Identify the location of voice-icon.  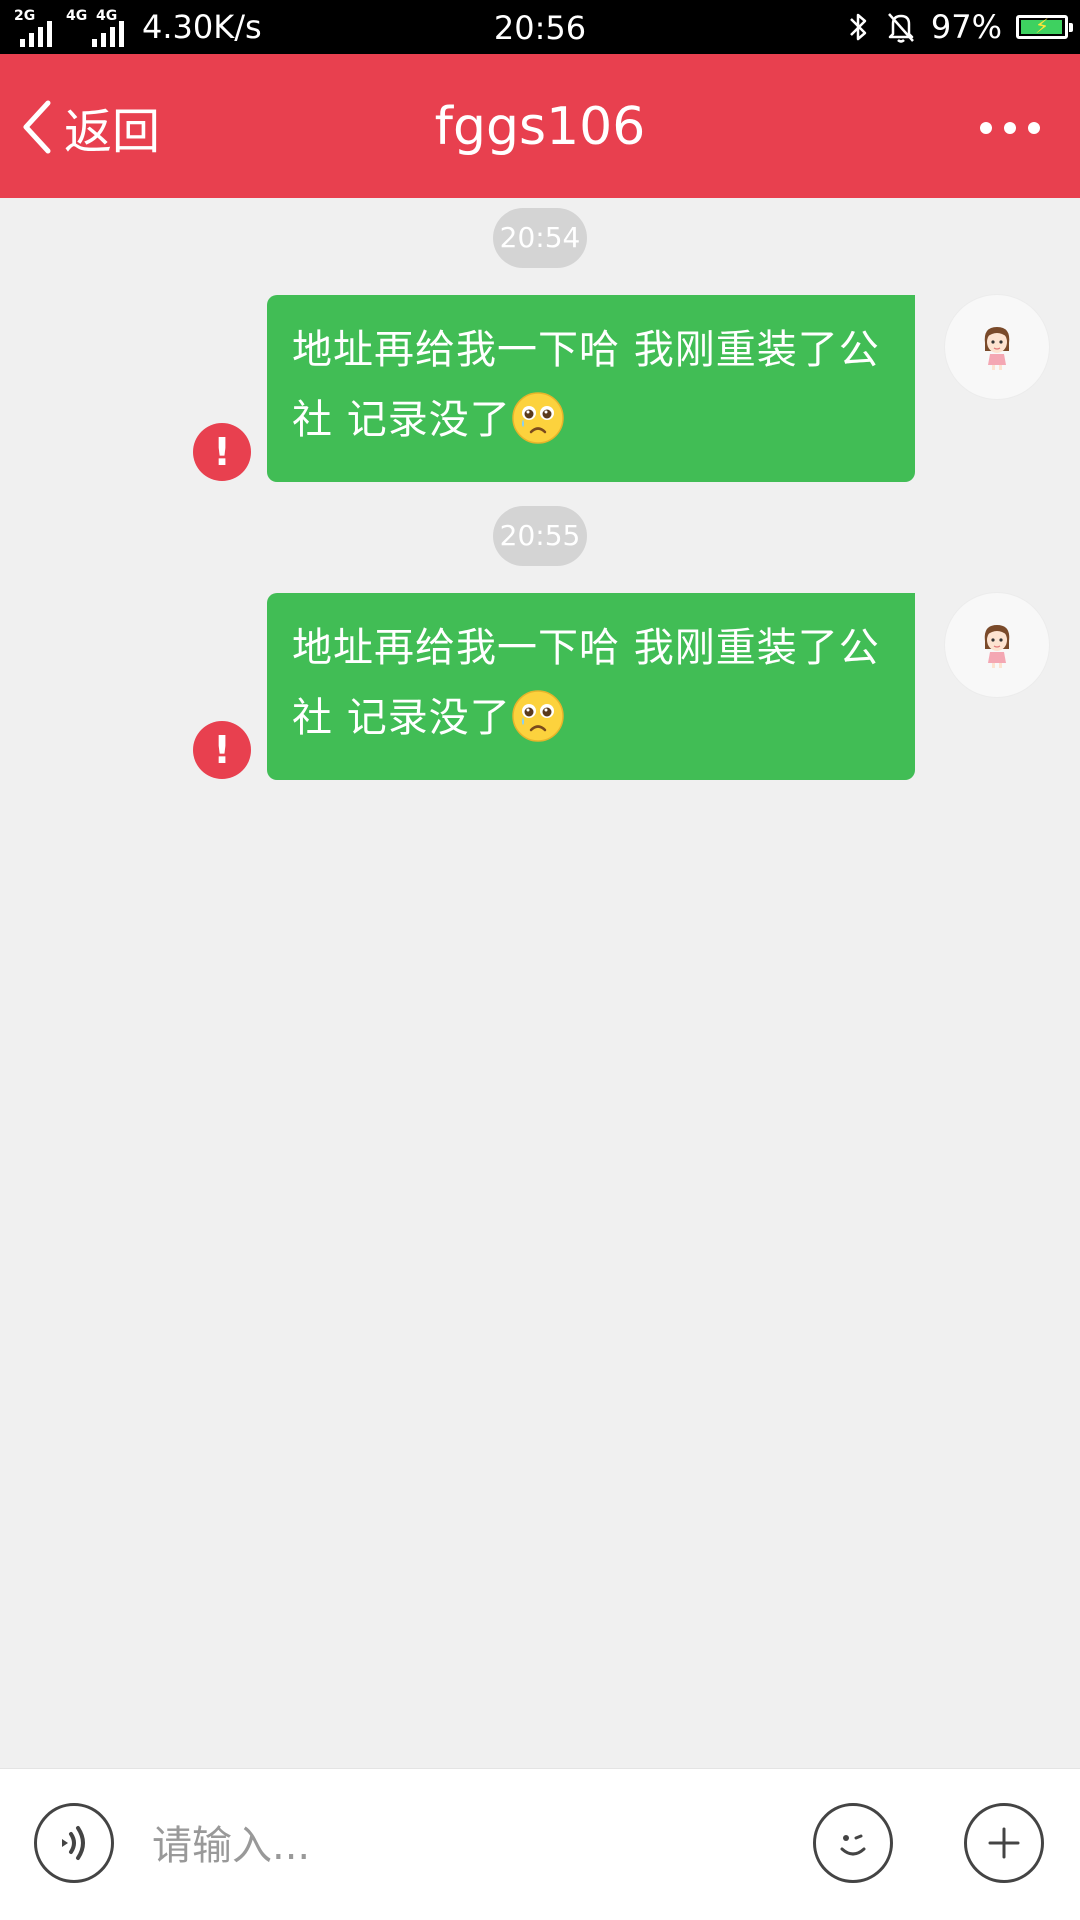
(73, 1843).